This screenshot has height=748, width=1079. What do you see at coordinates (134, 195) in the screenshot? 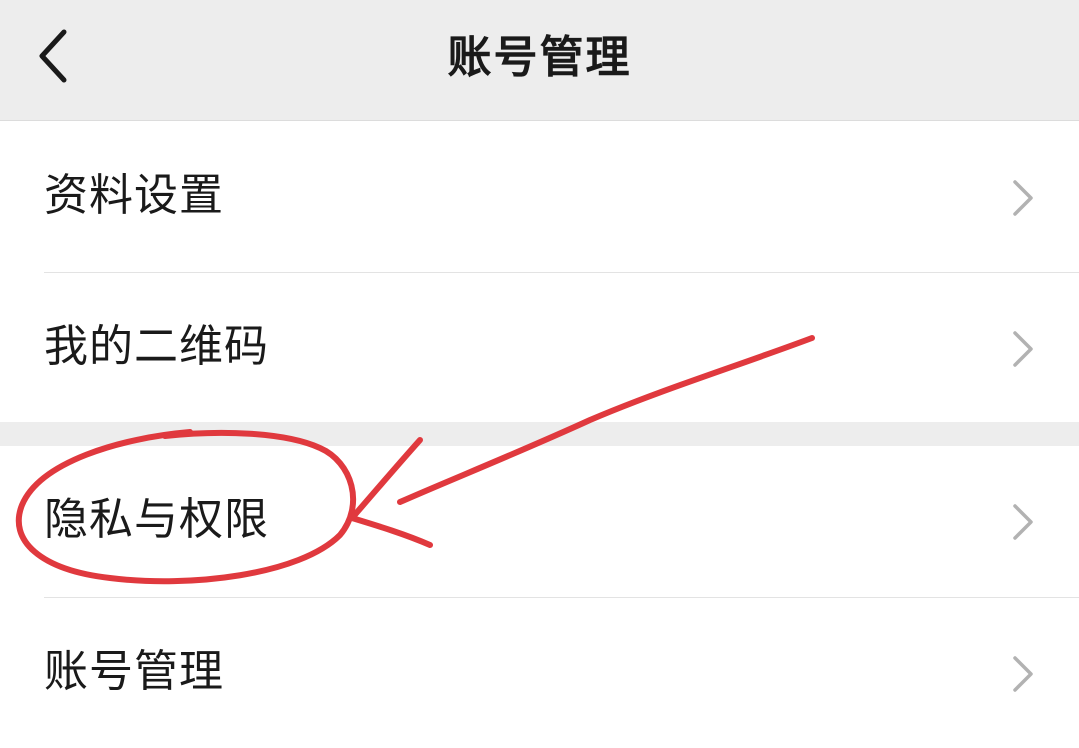
I see `menu-item-label: 资料设置` at bounding box center [134, 195].